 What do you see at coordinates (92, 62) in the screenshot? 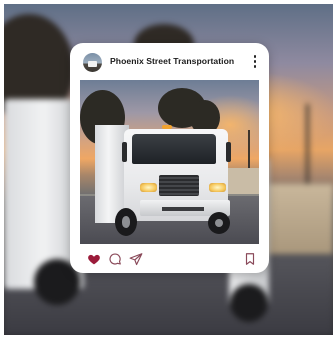
I see `account-avatar` at bounding box center [92, 62].